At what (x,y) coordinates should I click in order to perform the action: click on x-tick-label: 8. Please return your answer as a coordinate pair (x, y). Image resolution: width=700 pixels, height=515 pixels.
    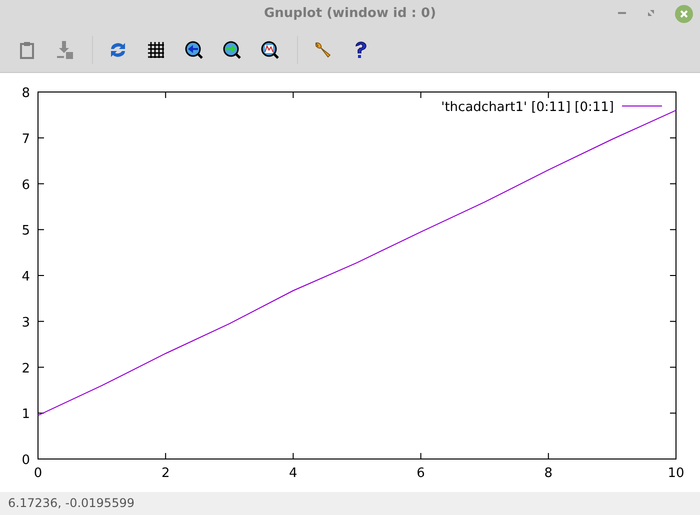
    Looking at the image, I should click on (548, 473).